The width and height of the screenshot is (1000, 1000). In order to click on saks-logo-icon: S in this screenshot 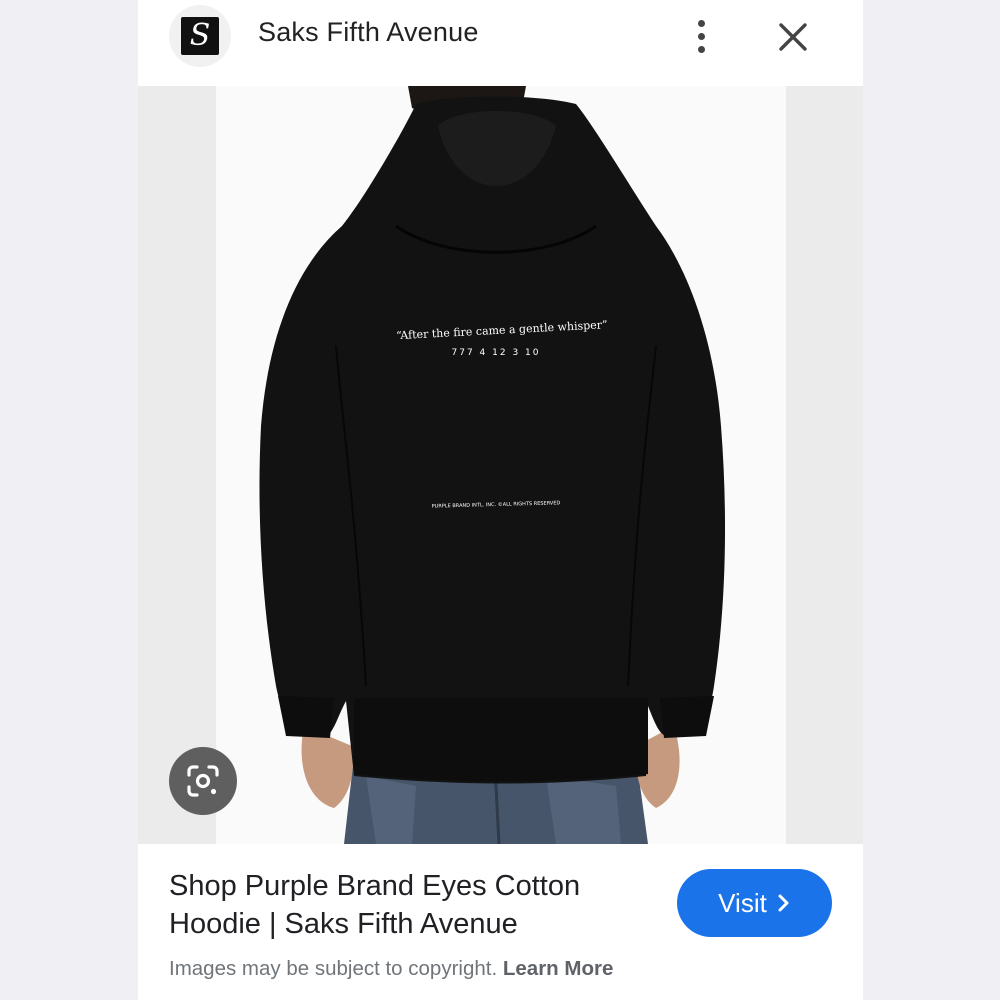, I will do `click(200, 36)`.